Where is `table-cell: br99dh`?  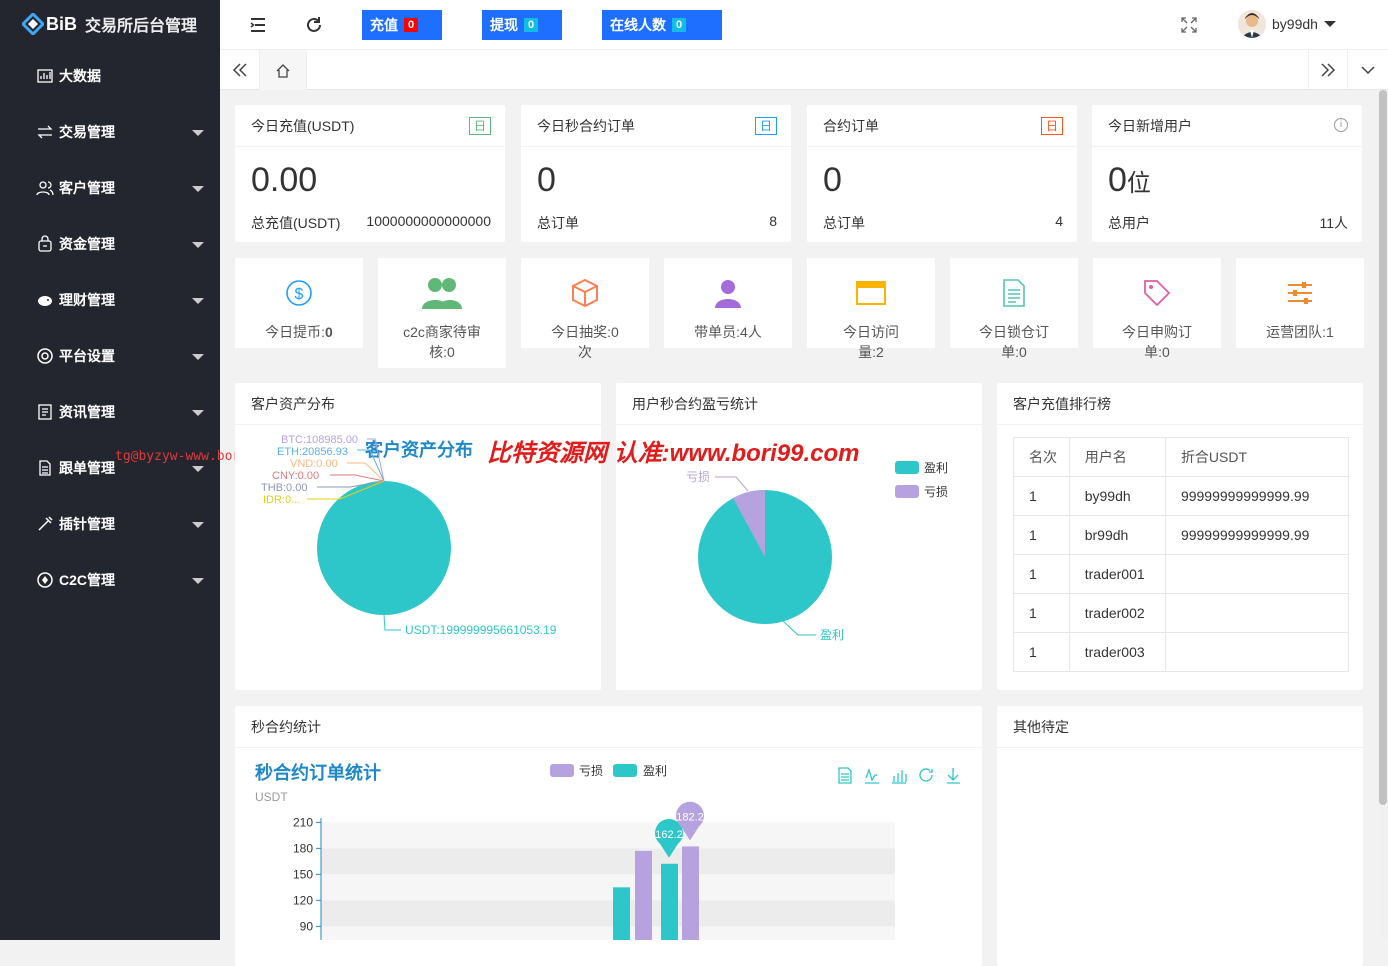 table-cell: br99dh is located at coordinates (1117, 535).